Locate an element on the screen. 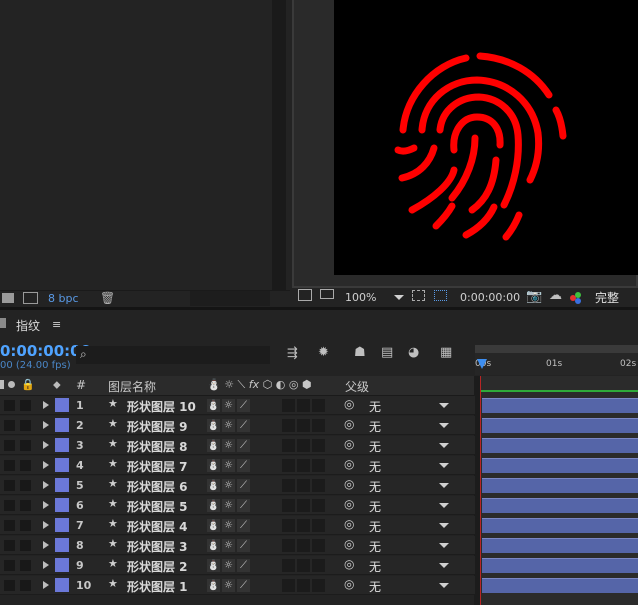  layer-name: 形状图层 3 is located at coordinates (157, 546).